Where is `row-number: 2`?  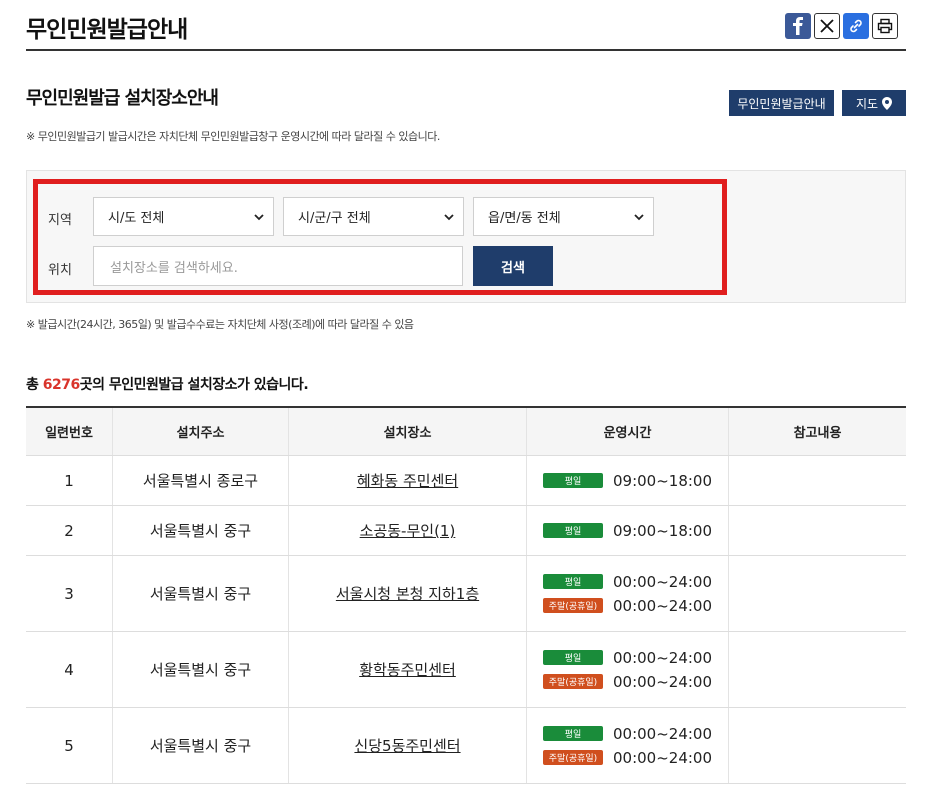 row-number: 2 is located at coordinates (69, 530).